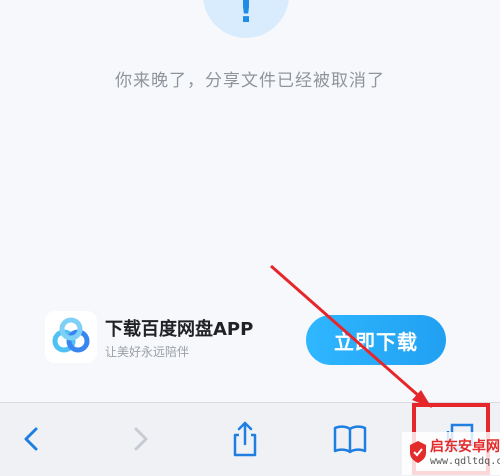 Image resolution: width=500 pixels, height=476 pixels. I want to click on share-canceled-message: 你来晚了，分享文件已经被取消了, so click(250, 81).